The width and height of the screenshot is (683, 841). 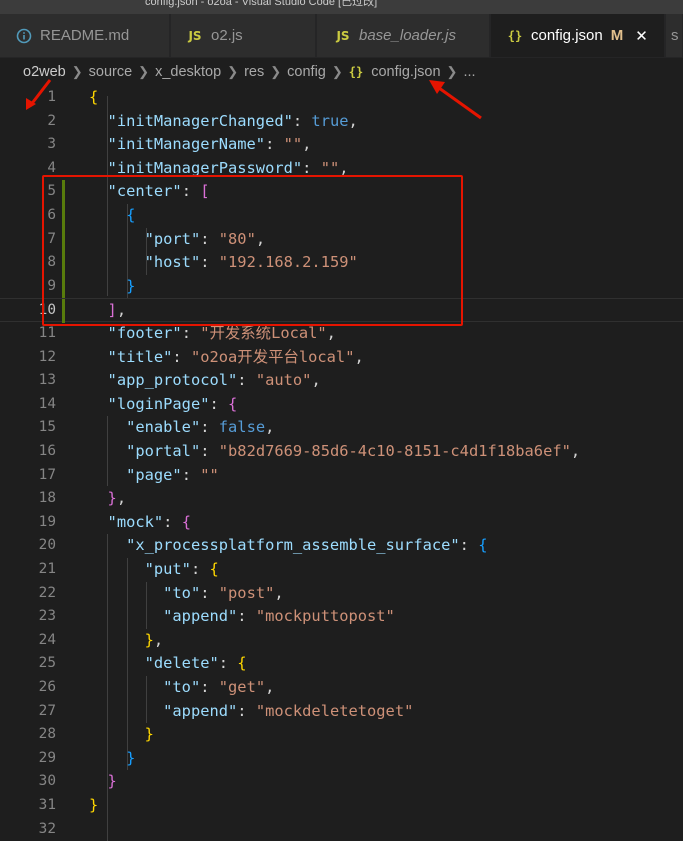 I want to click on tab-readme: README.md, so click(x=85, y=35).